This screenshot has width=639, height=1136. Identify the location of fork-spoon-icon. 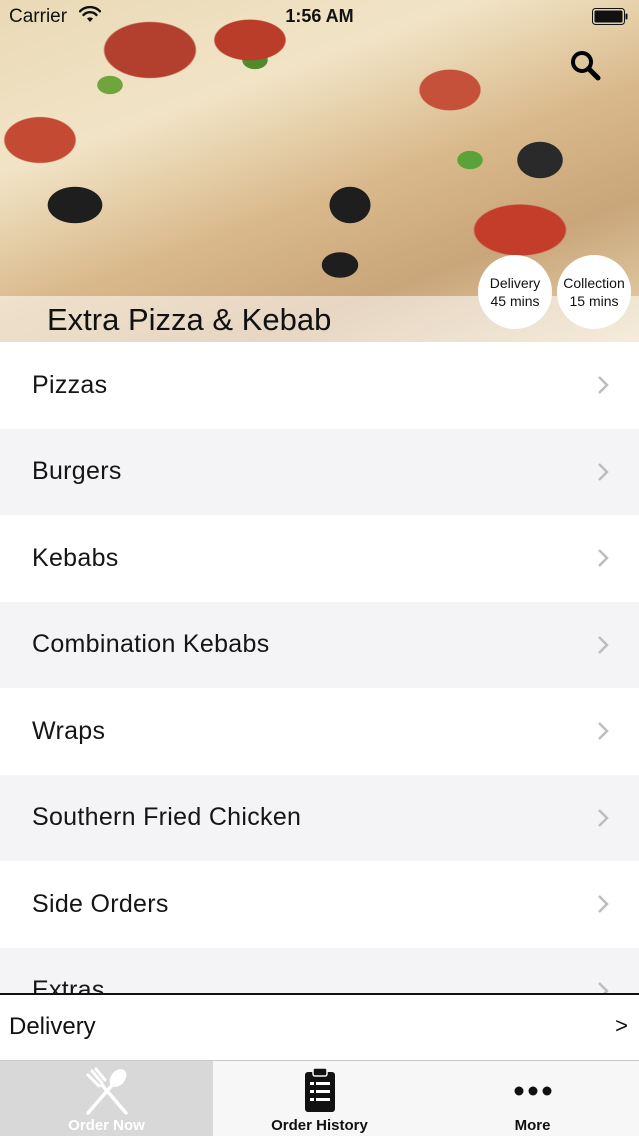
(106, 1091).